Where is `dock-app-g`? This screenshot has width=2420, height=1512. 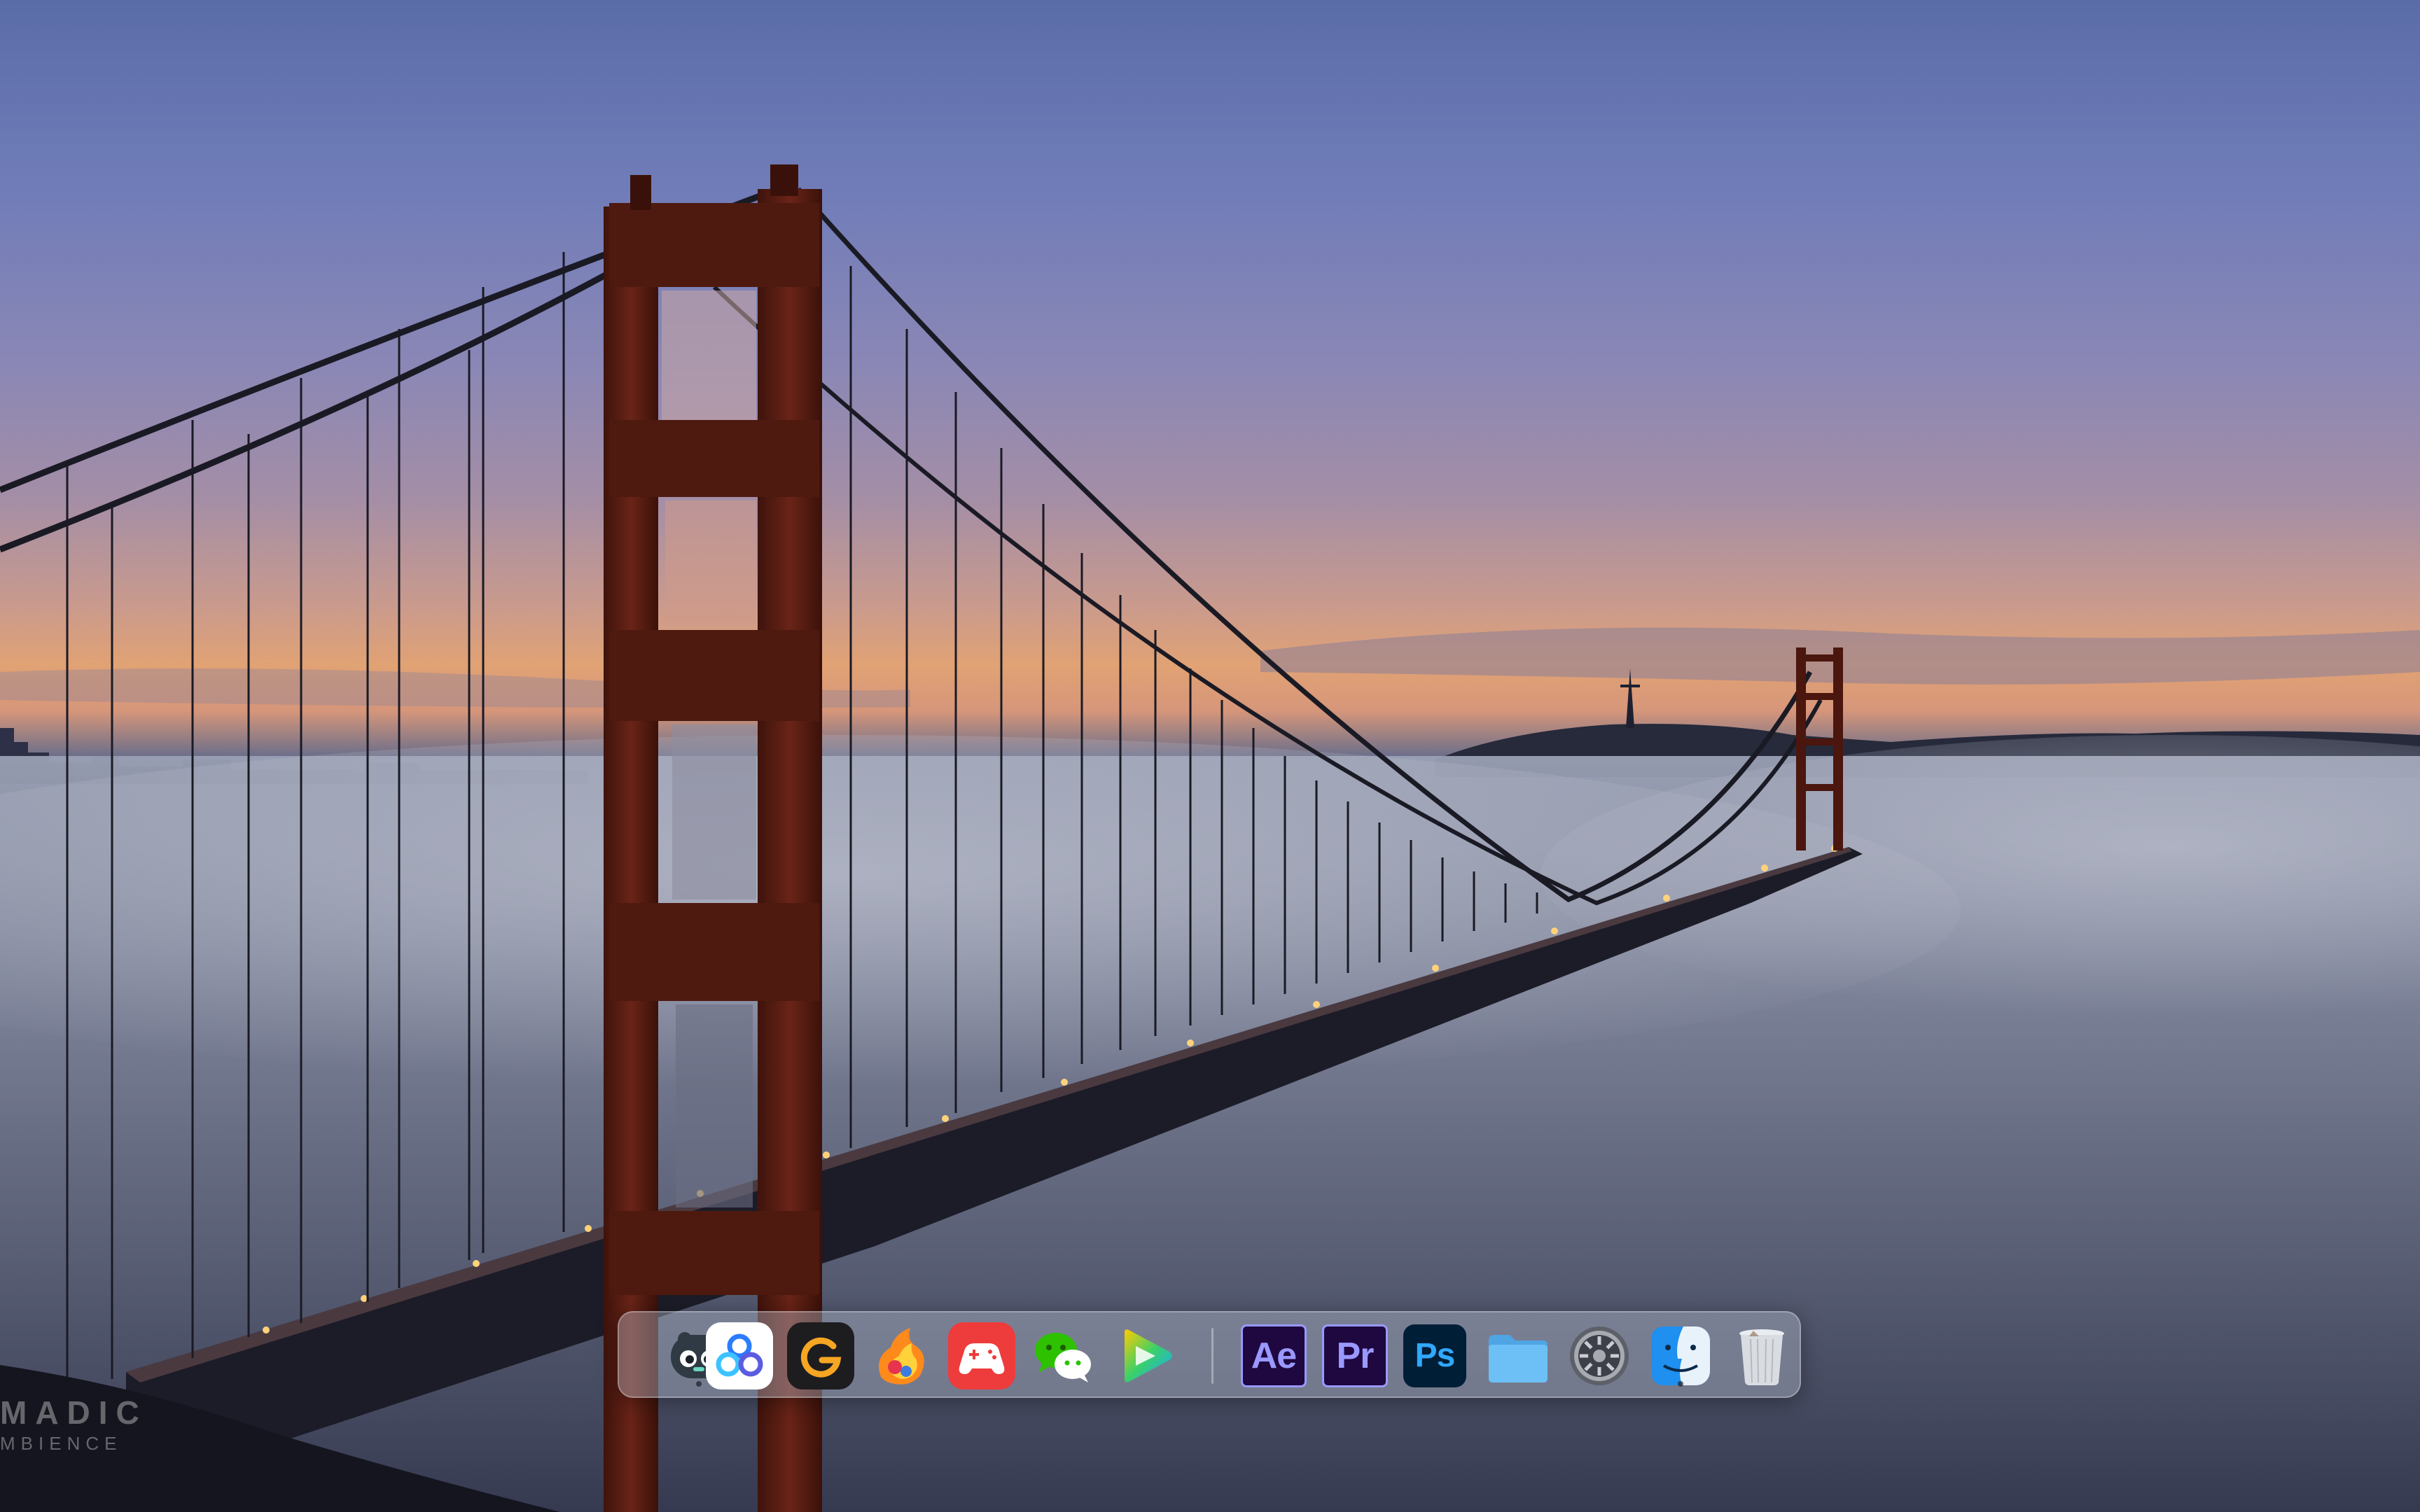
dock-app-g is located at coordinates (821, 1356).